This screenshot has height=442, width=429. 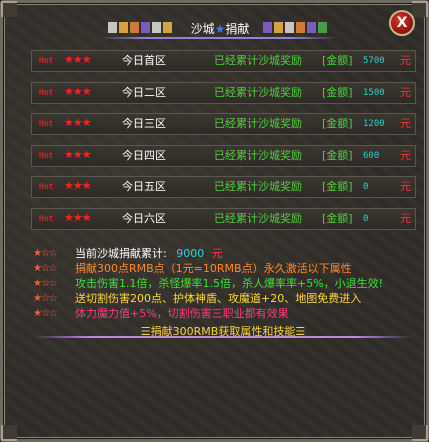 I want to click on info-line-skill-bonus: ★☆☆ 送切割伤害200点、护体神盾、攻魔道+20、地图免费进入, so click(x=223, y=298).